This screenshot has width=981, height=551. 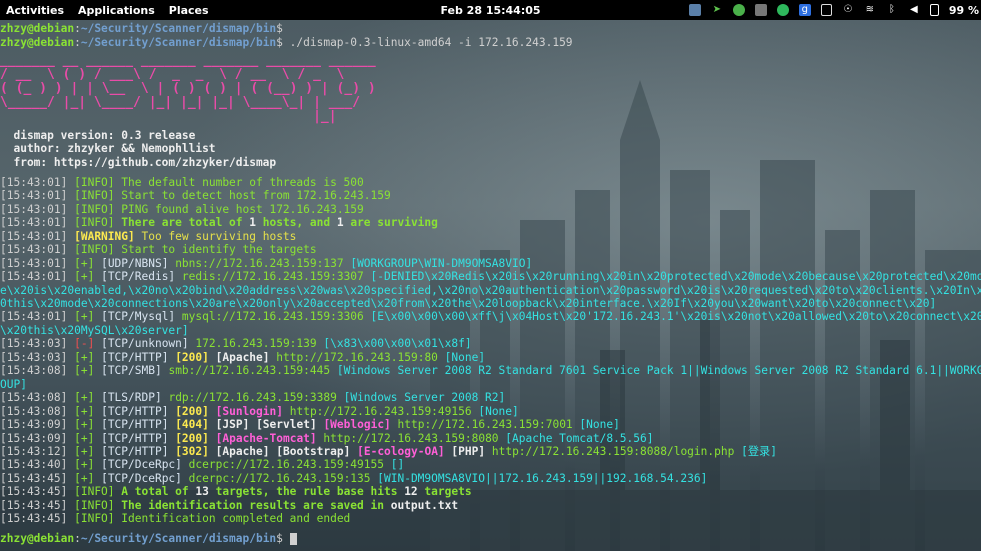 I want to click on log-message: targets, so click(x=444, y=491).